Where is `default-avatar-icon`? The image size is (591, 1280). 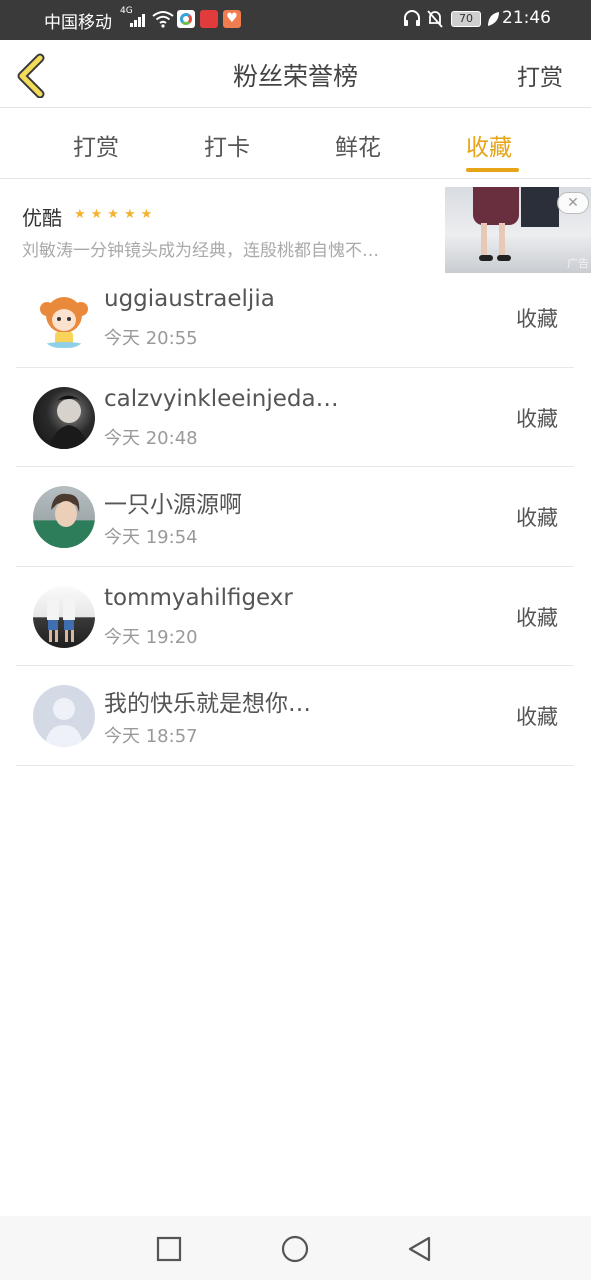 default-avatar-icon is located at coordinates (64, 716).